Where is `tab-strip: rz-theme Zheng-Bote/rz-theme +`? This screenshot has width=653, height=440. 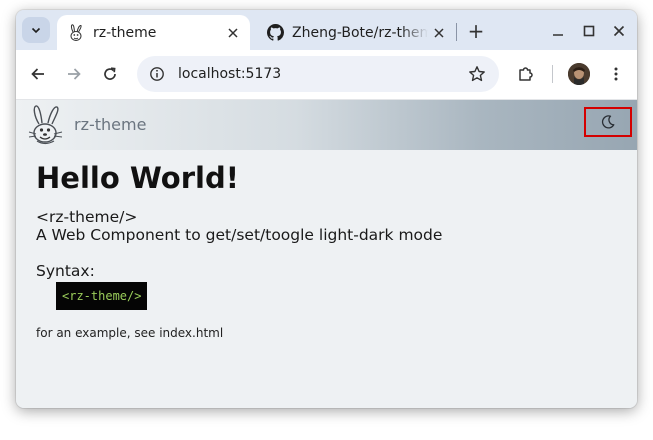 tab-strip: rz-theme Zheng-Bote/rz-theme + is located at coordinates (326, 30).